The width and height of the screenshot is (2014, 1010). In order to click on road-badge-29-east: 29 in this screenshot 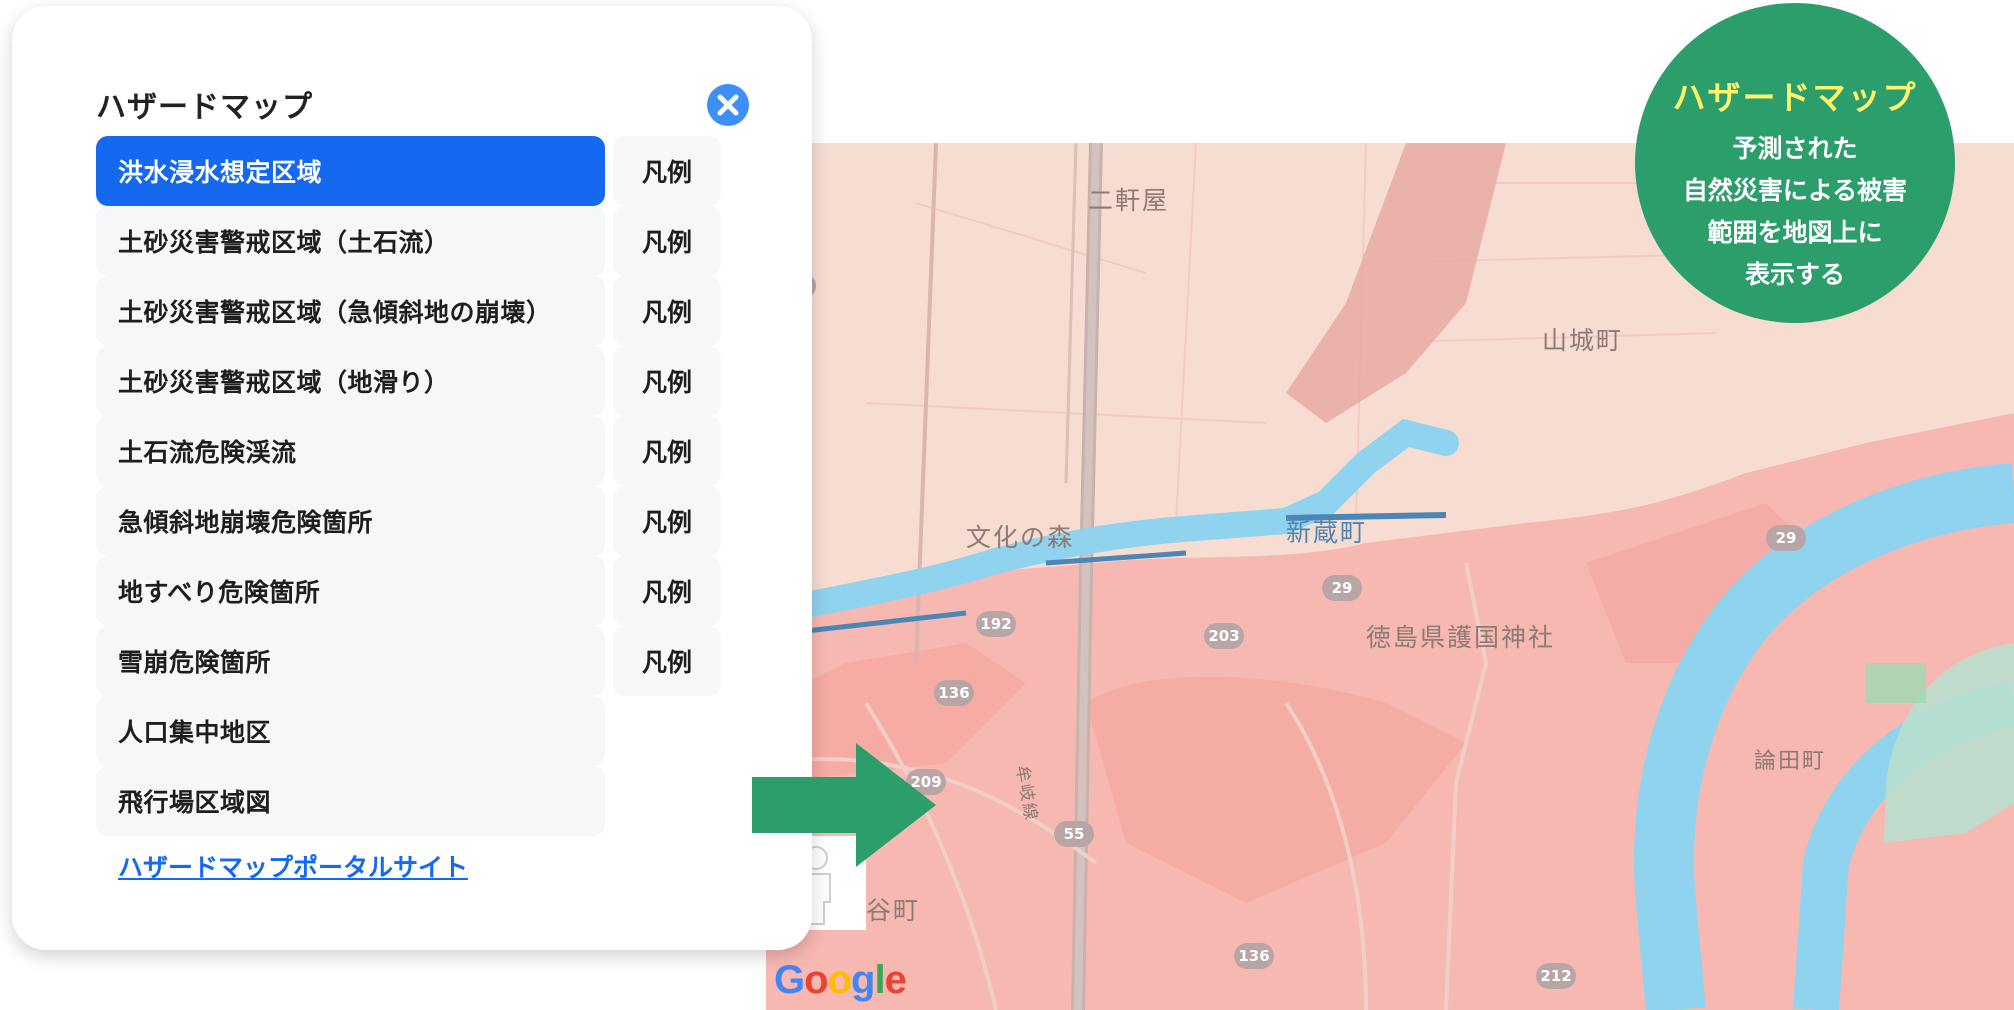, I will do `click(1786, 538)`.